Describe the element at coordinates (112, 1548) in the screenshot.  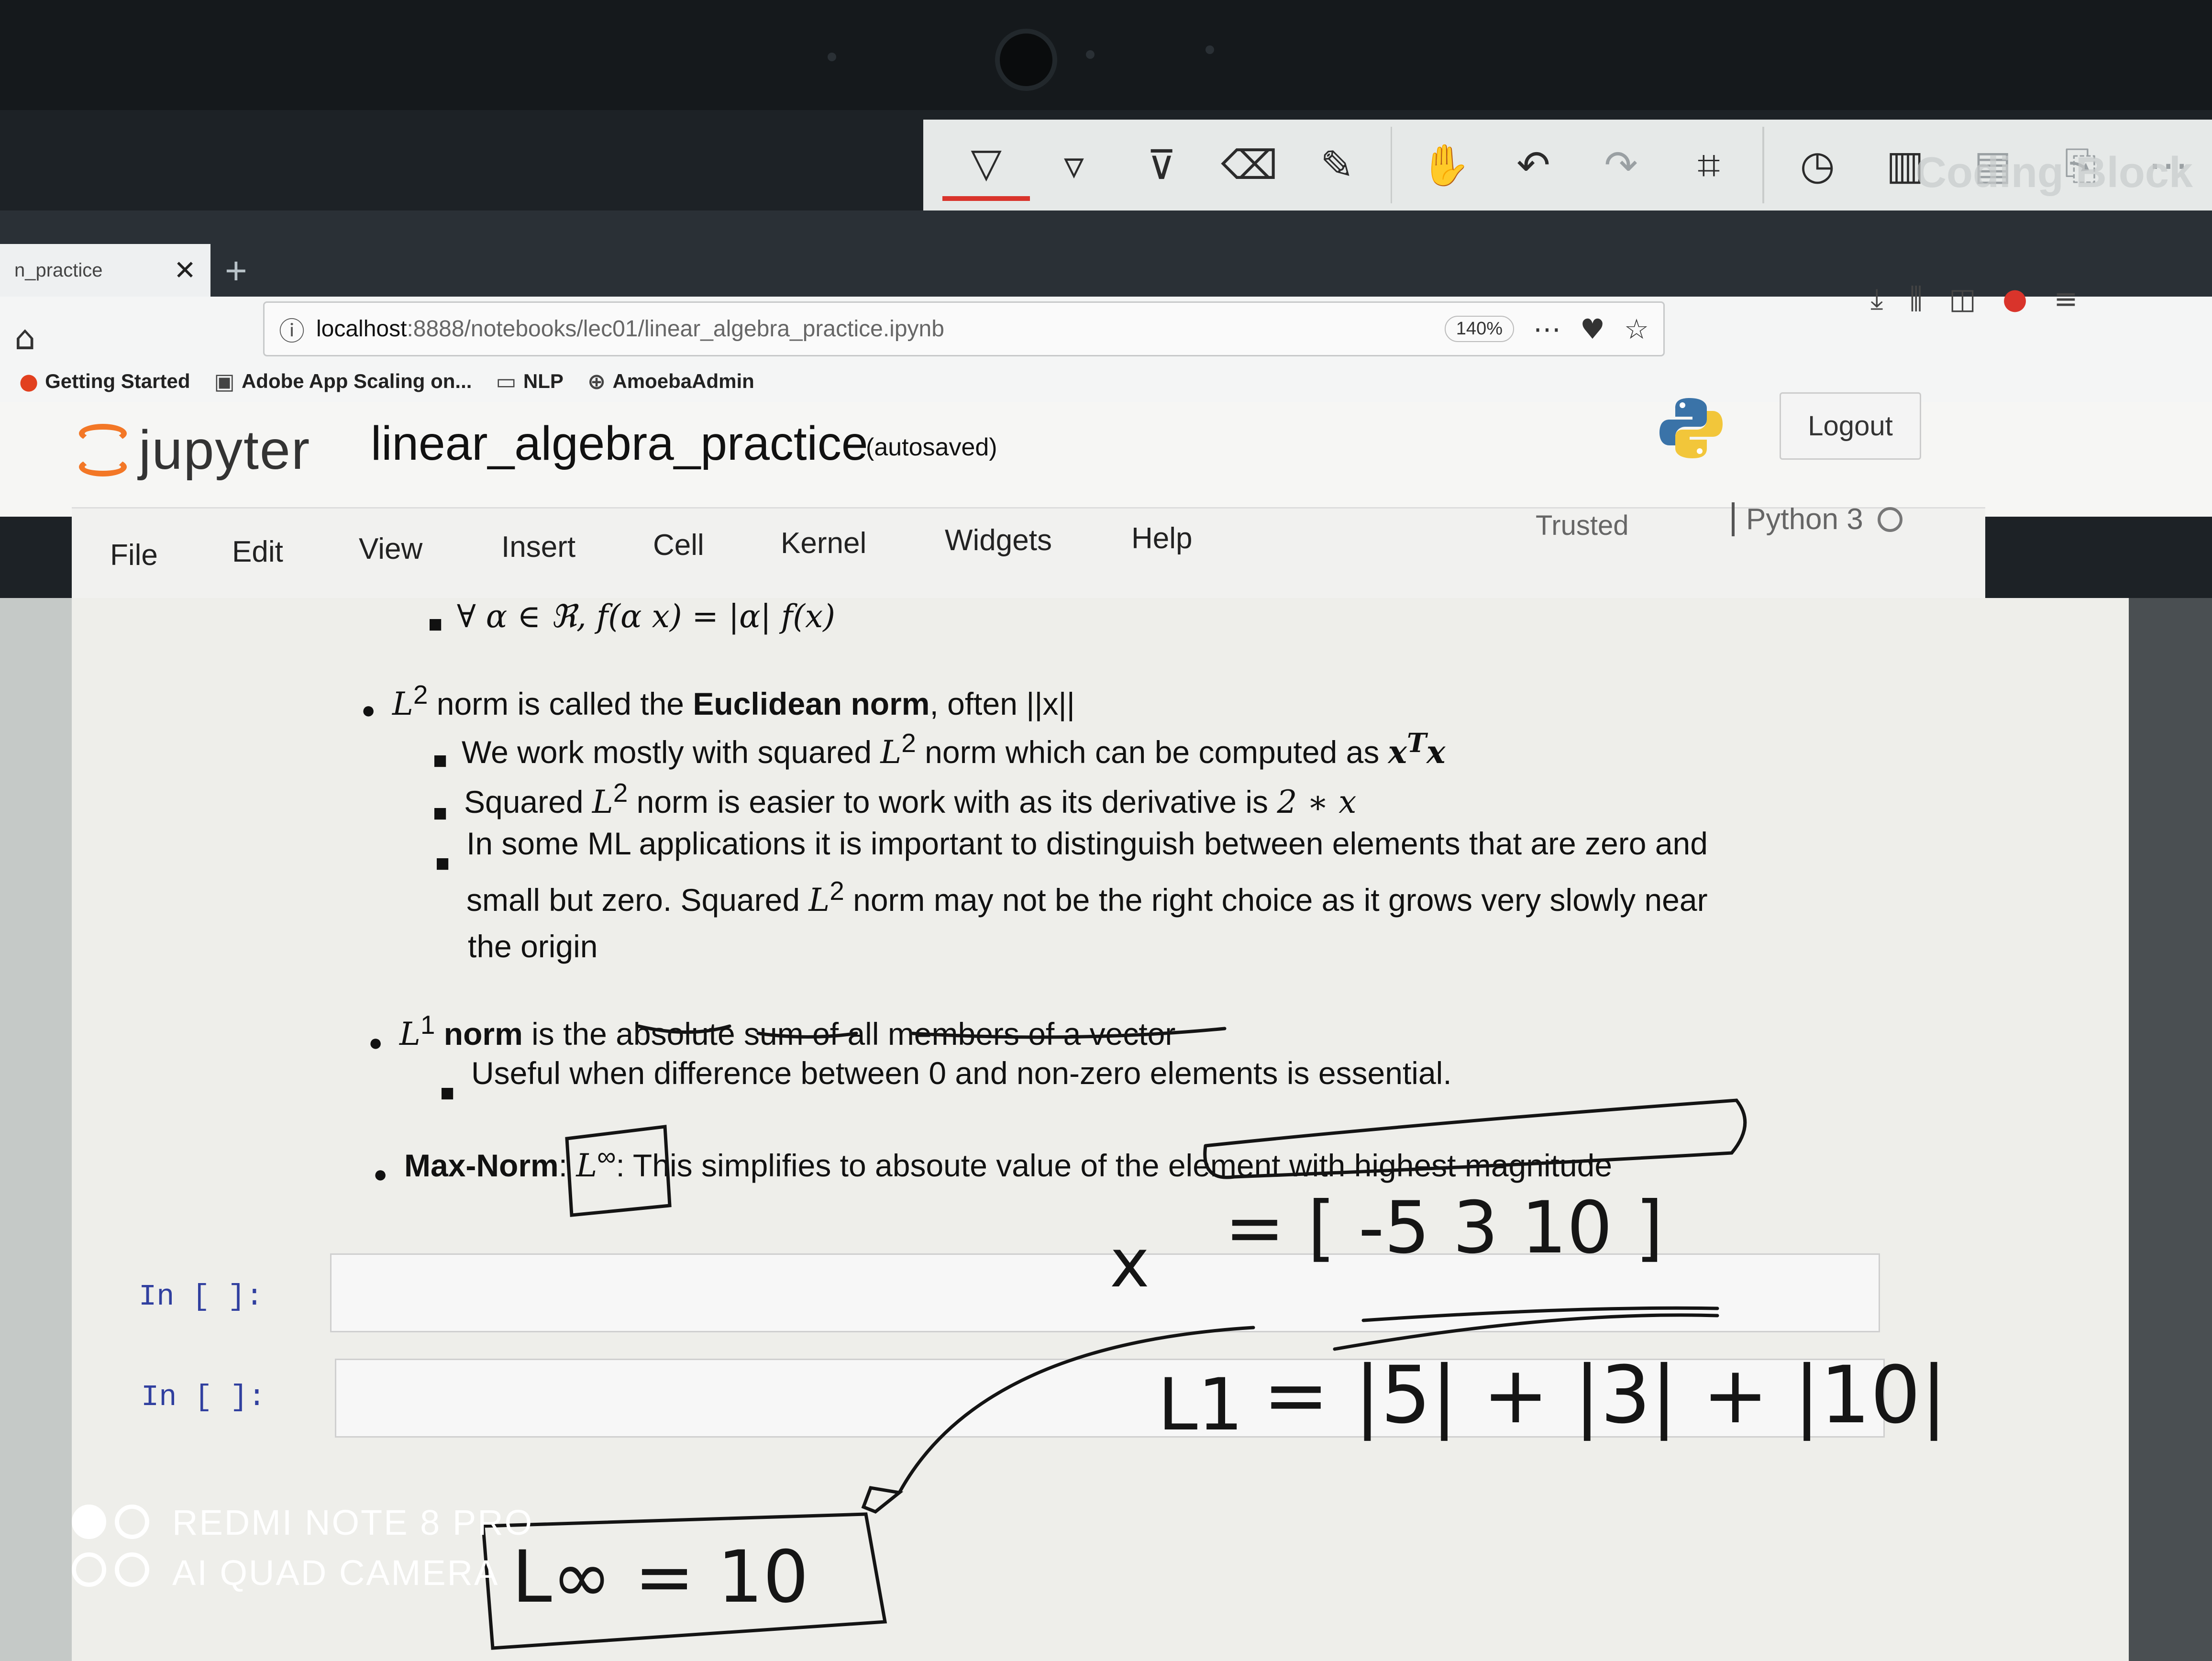
I see `camera-logo-icon` at that location.